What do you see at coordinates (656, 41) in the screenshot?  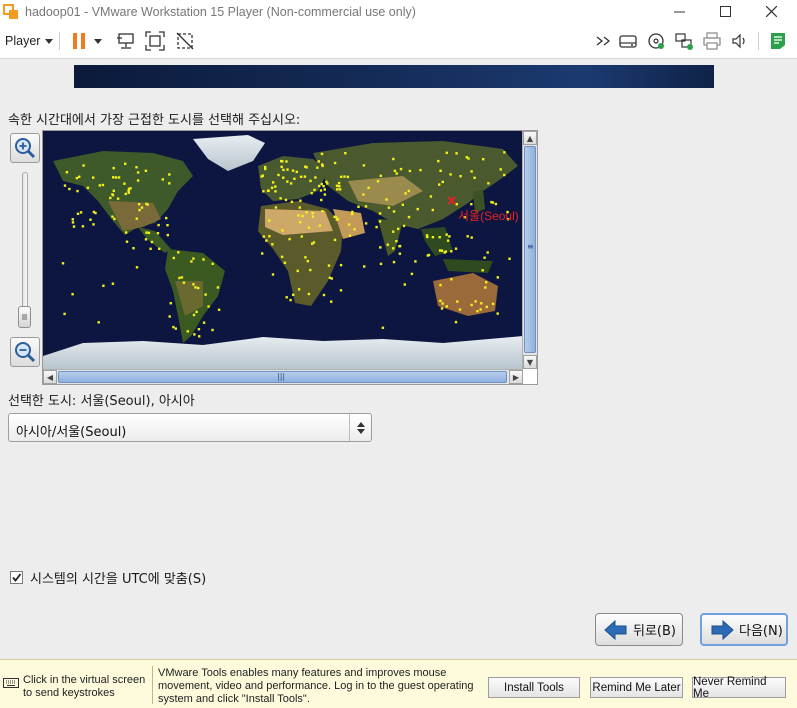 I see `cd-dvd-button` at bounding box center [656, 41].